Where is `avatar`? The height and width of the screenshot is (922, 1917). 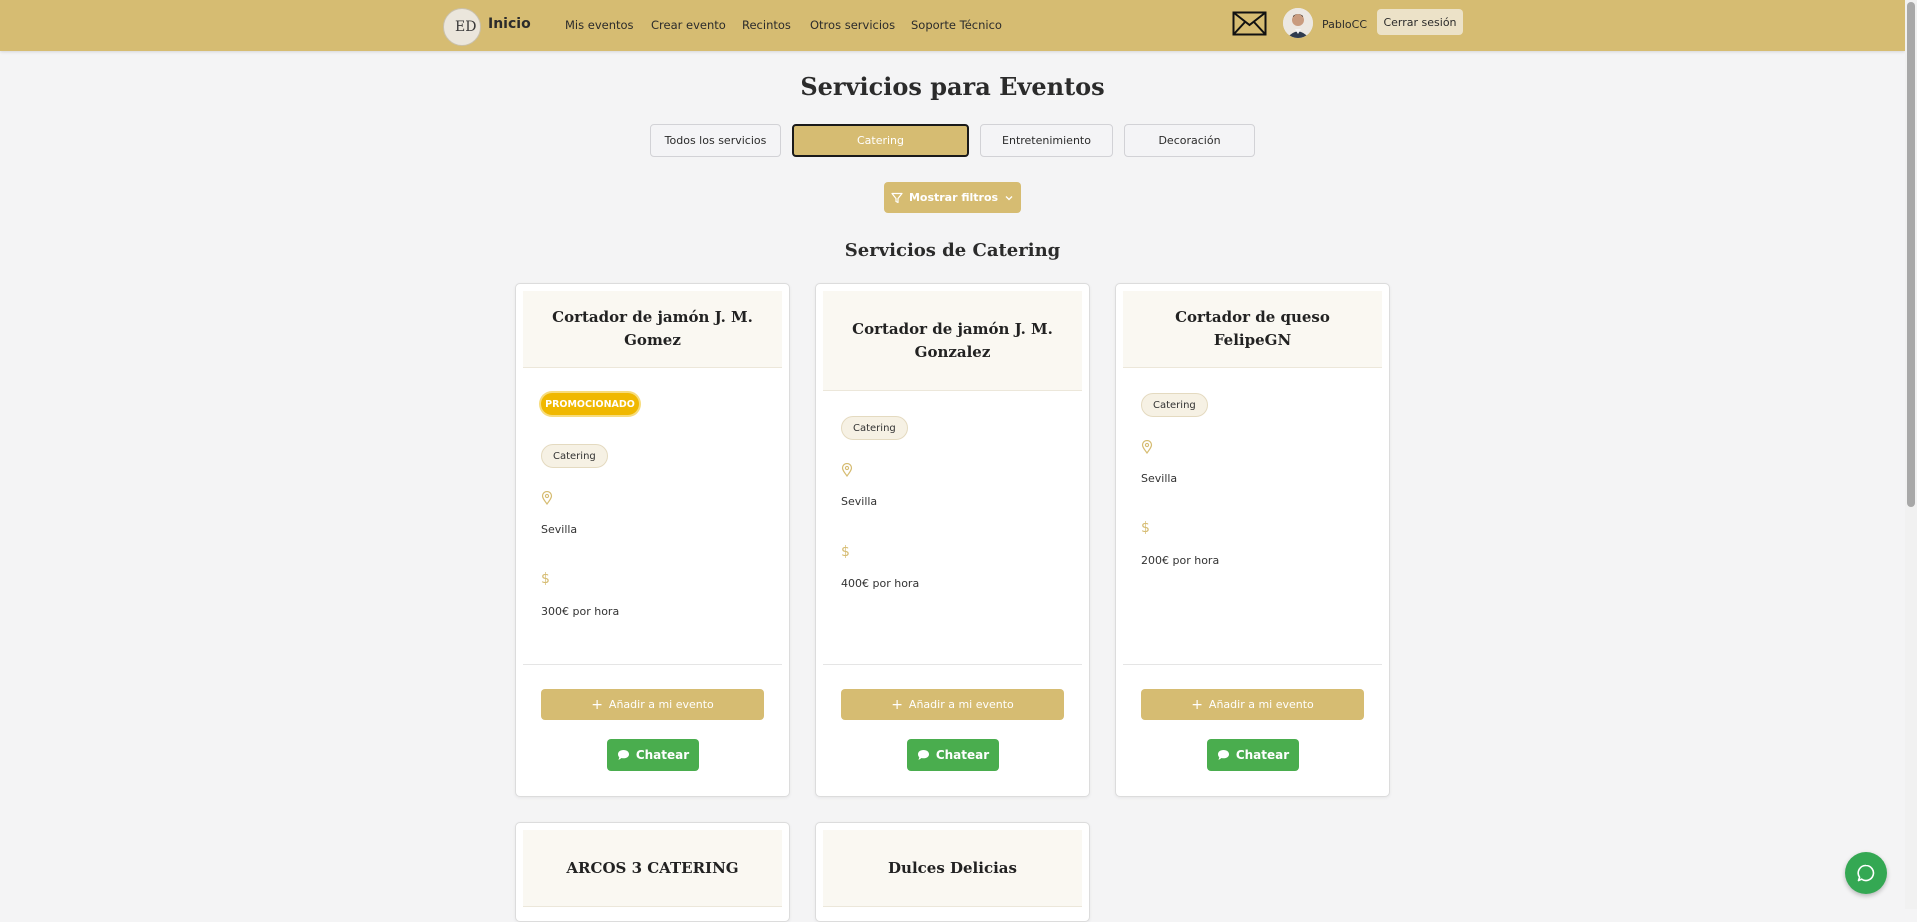
avatar is located at coordinates (1298, 23).